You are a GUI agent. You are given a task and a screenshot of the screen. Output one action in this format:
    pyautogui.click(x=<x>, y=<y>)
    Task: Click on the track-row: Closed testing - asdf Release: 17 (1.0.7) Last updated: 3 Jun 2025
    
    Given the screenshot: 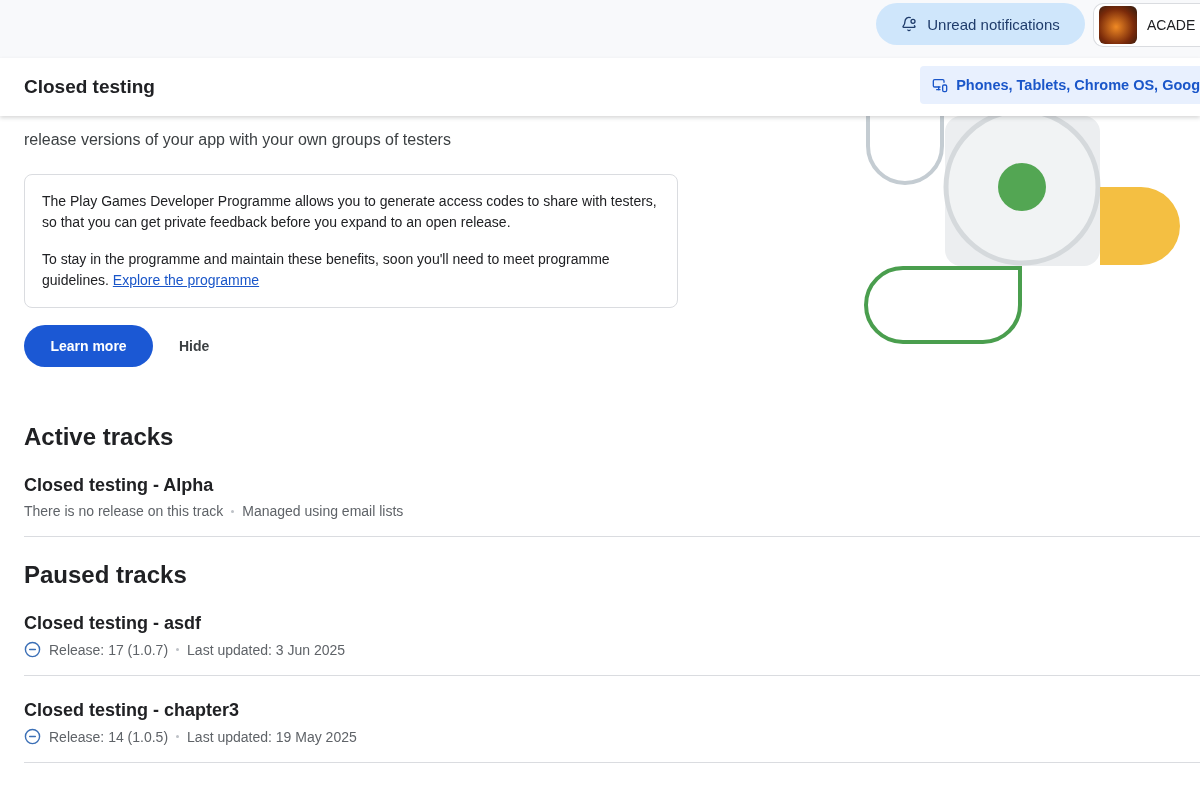 What is the action you would take?
    pyautogui.click(x=612, y=644)
    